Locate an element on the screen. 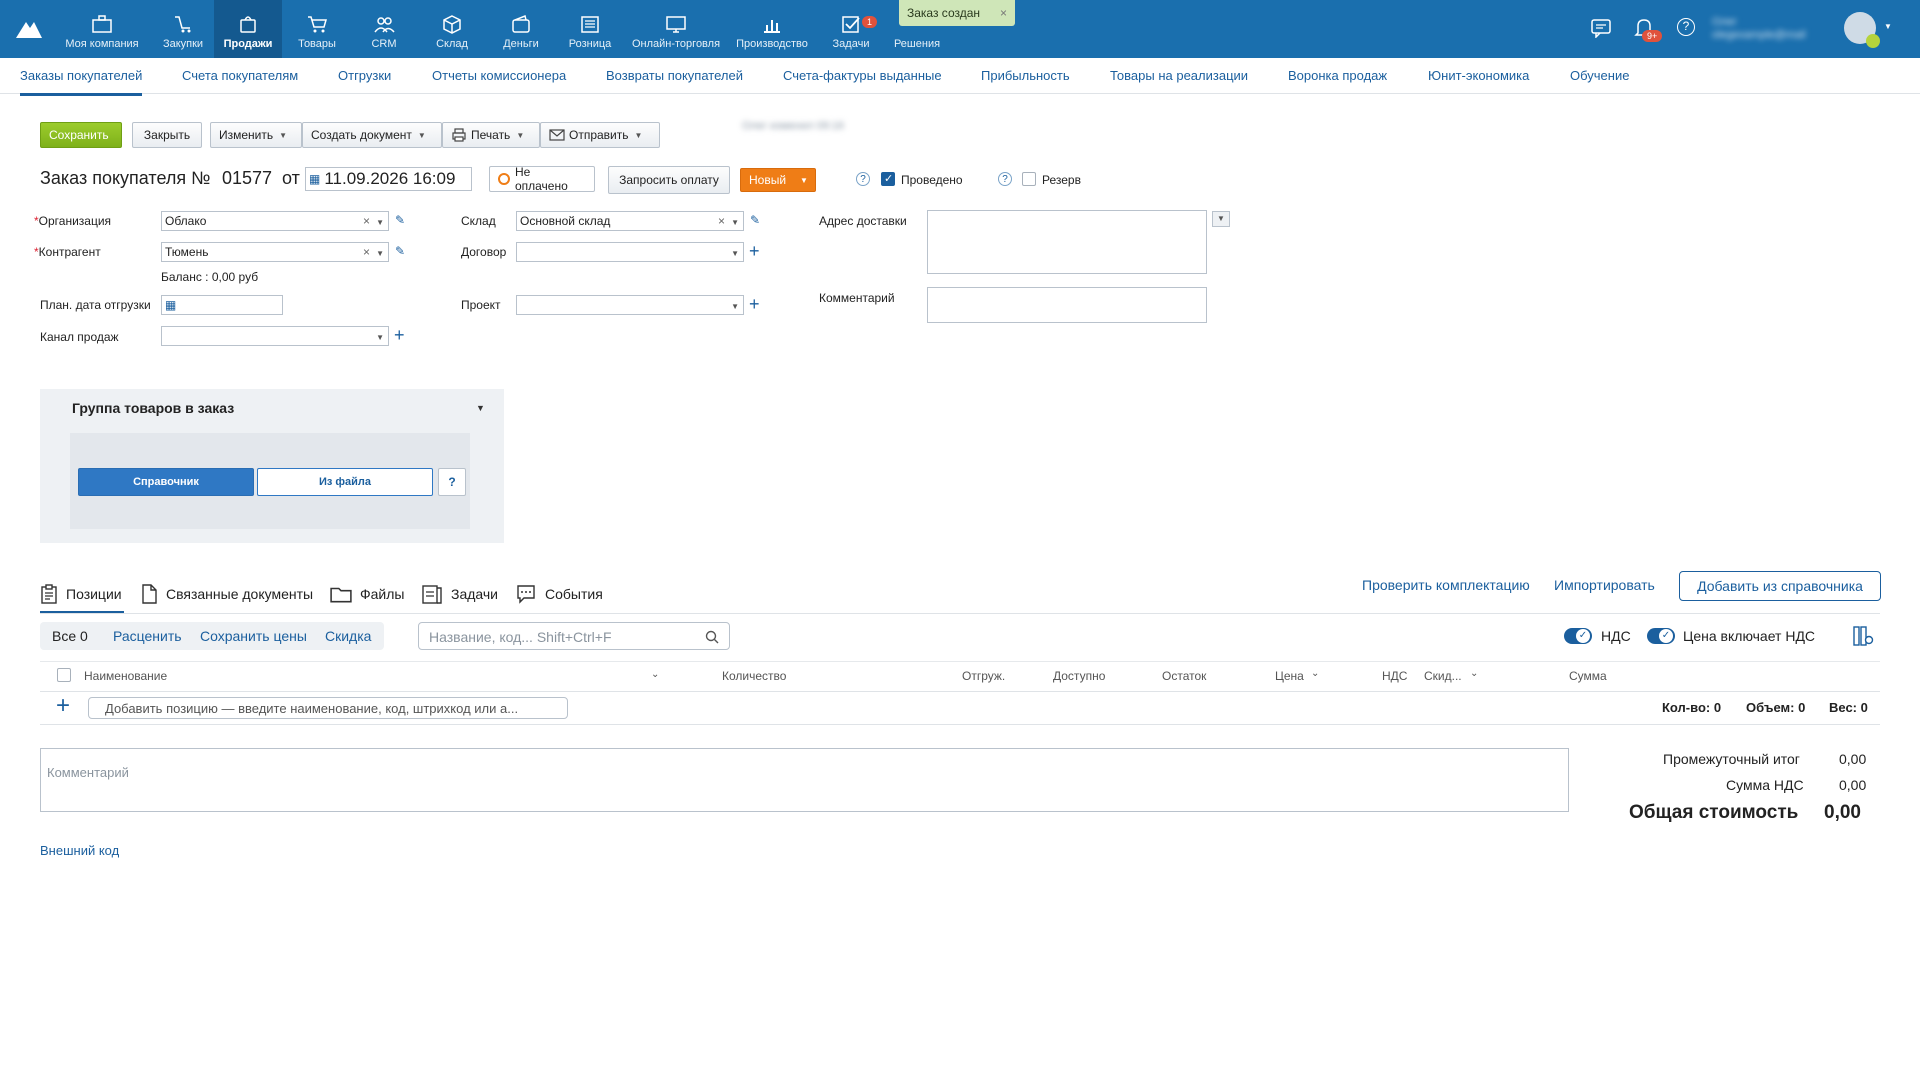 The width and height of the screenshot is (1920, 1080). tab-related-documents: Связанные документы is located at coordinates (226, 594).